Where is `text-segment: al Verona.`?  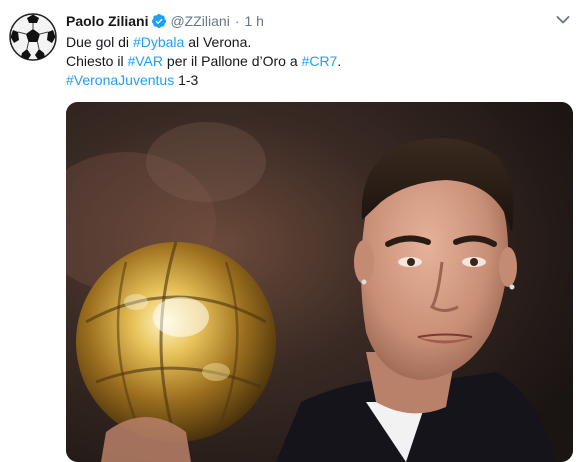 text-segment: al Verona. is located at coordinates (218, 42).